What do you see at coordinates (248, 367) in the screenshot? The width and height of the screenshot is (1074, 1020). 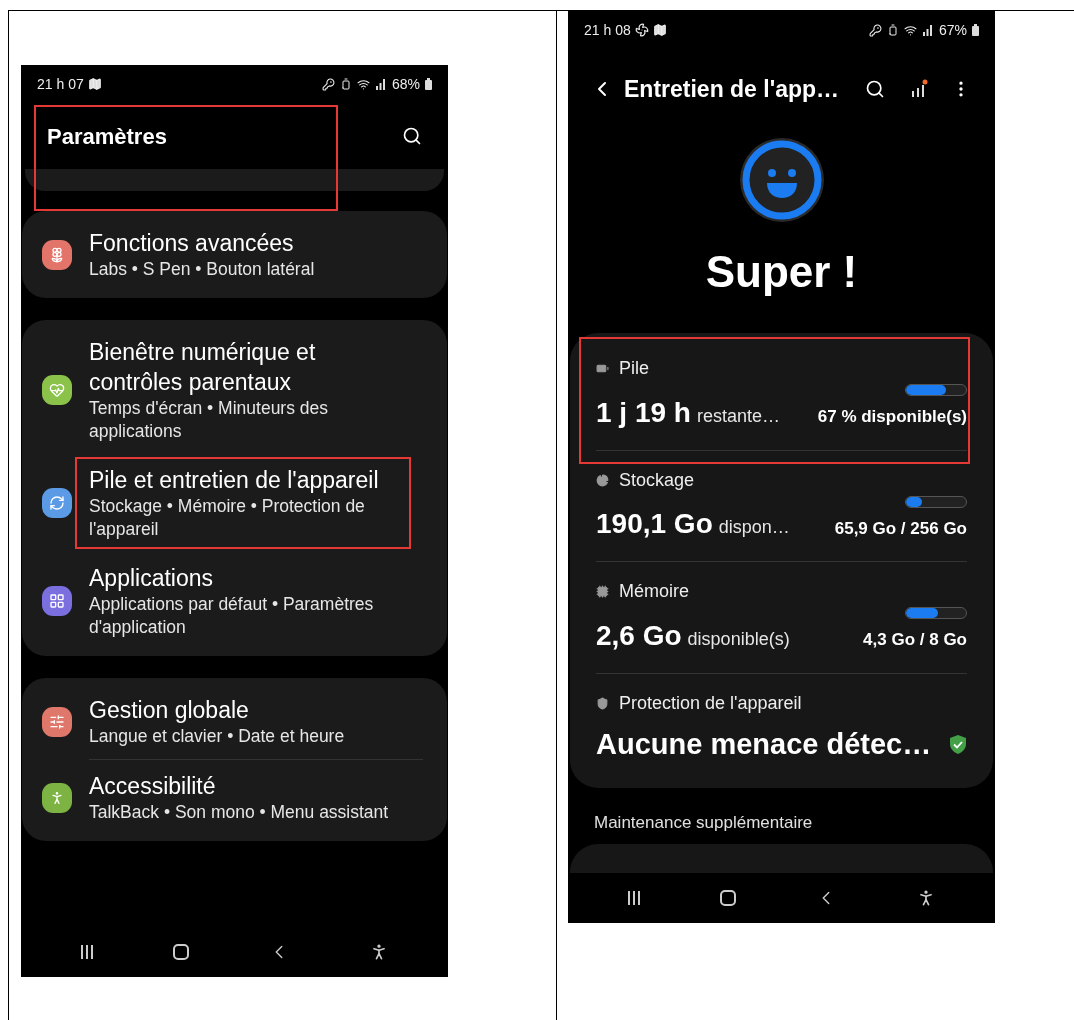 I see `setting-title: Bienêtre numérique et contrôles parentaux` at bounding box center [248, 367].